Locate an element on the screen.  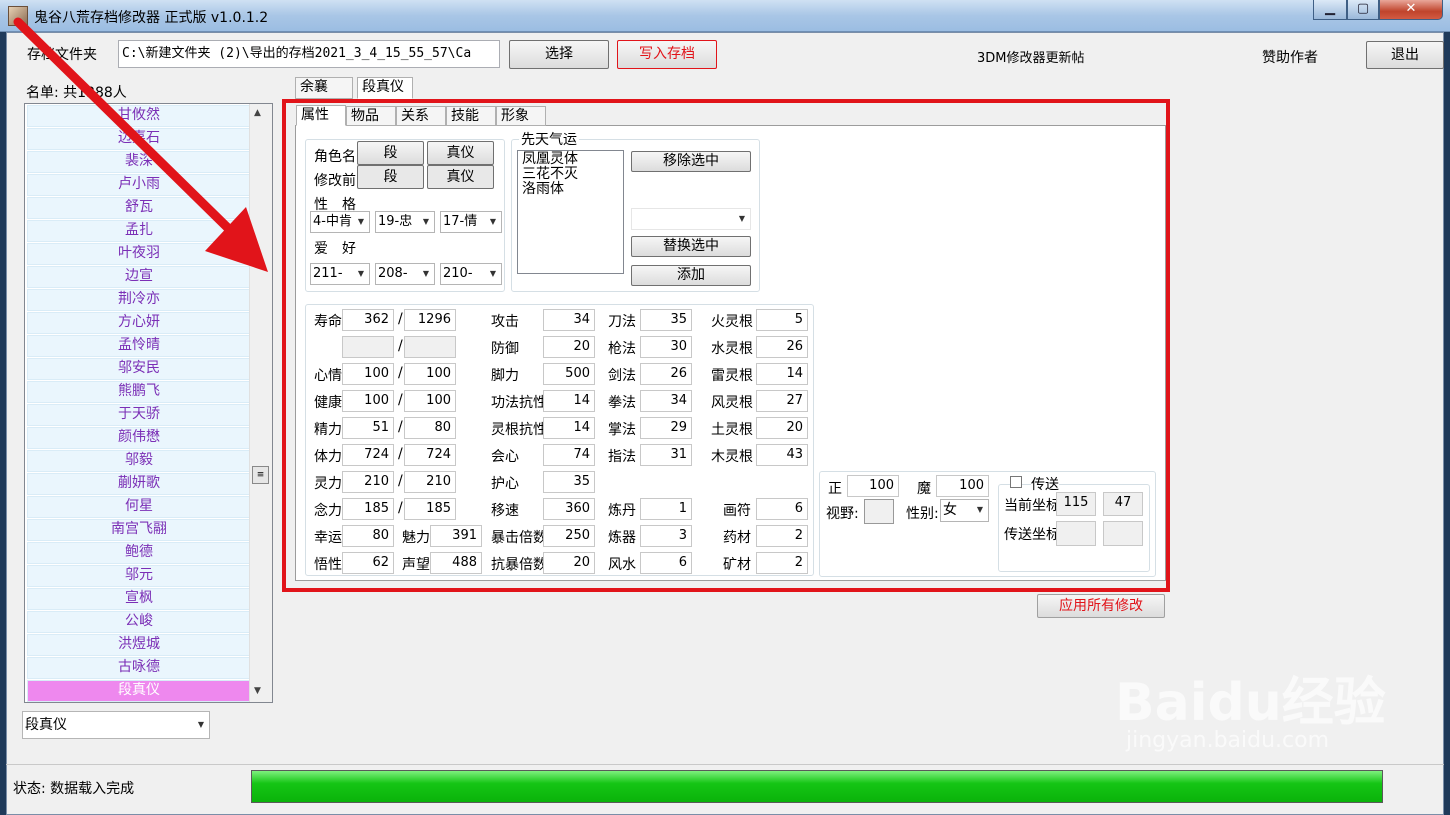
roster-item: 蒯妍歌 is located at coordinates (139, 484).